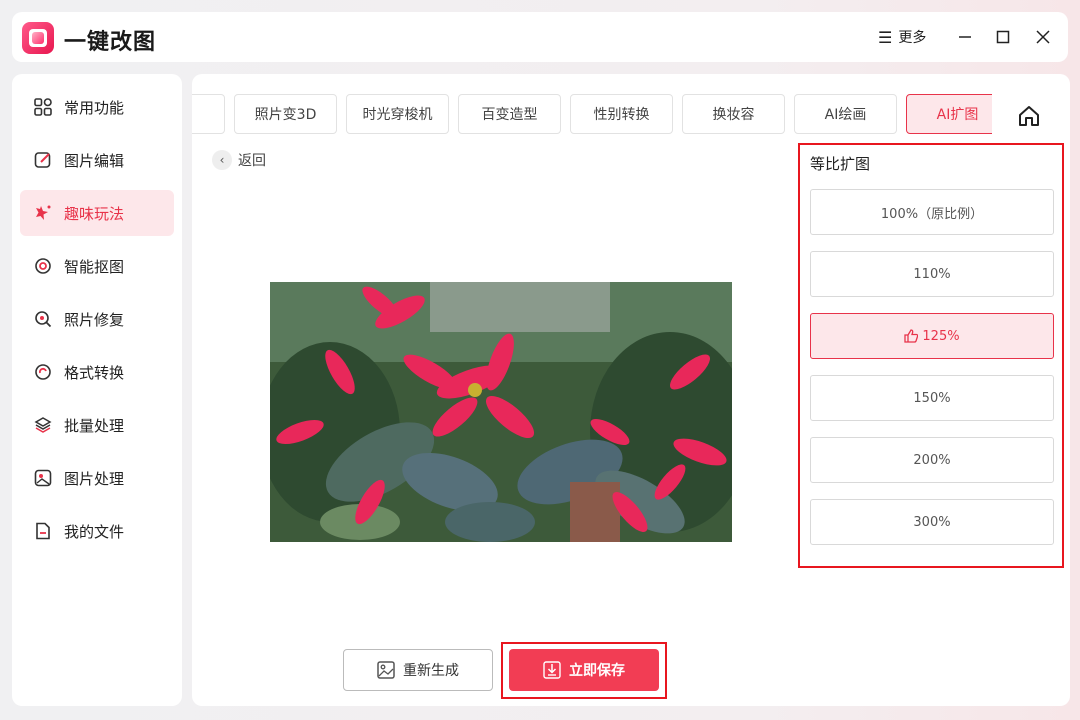 The image size is (1080, 720). I want to click on minimize-icon, so click(965, 37).